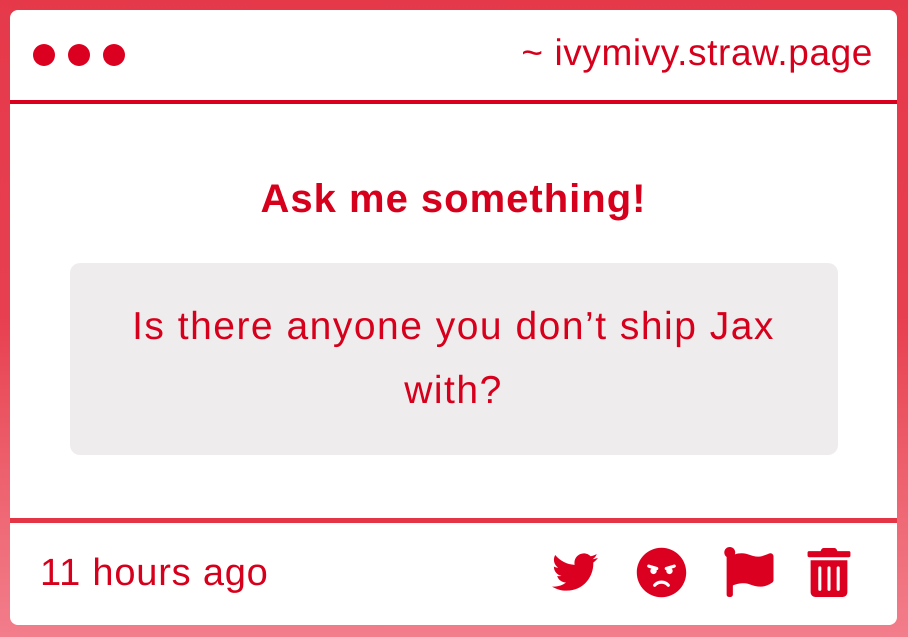 The image size is (908, 637). I want to click on flag-icon, so click(748, 572).